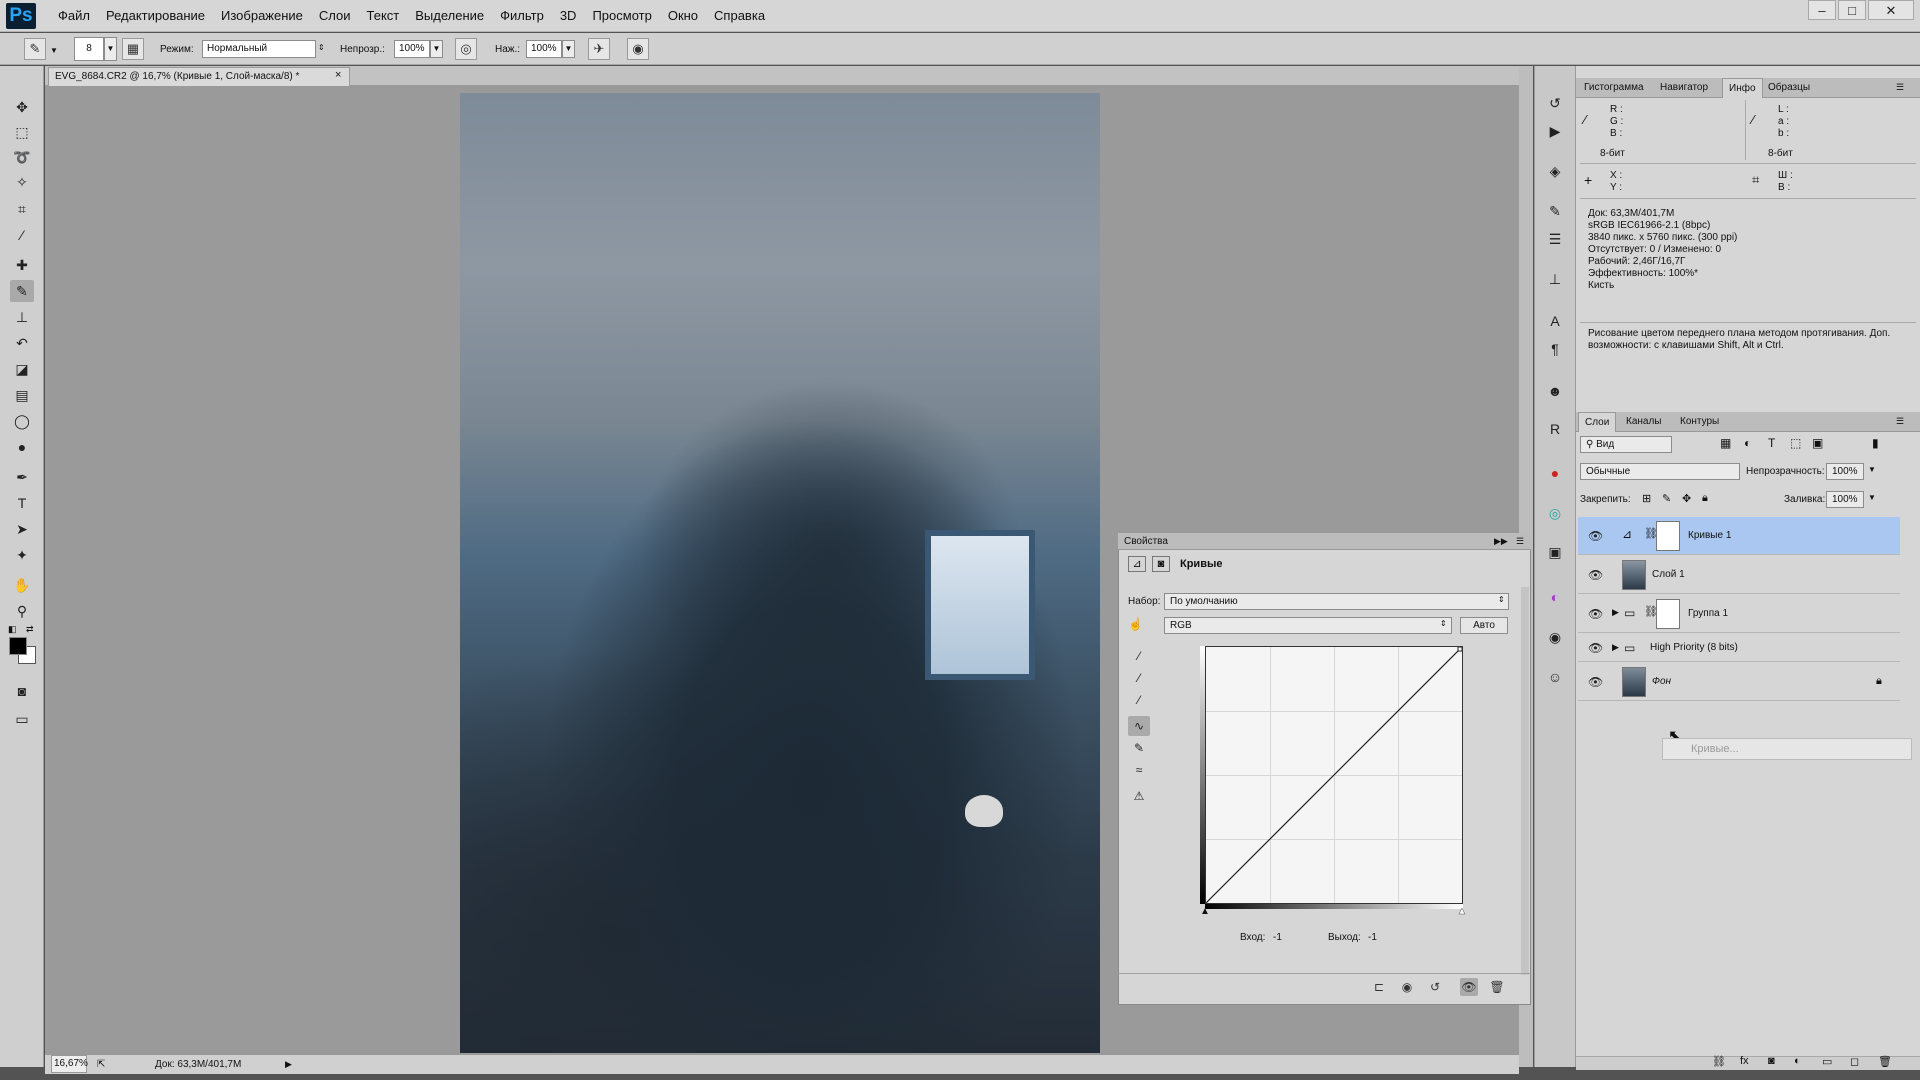 This screenshot has height=1080, width=1920. What do you see at coordinates (22, 132) in the screenshot?
I see `marquee-tool-icon: ⬚` at bounding box center [22, 132].